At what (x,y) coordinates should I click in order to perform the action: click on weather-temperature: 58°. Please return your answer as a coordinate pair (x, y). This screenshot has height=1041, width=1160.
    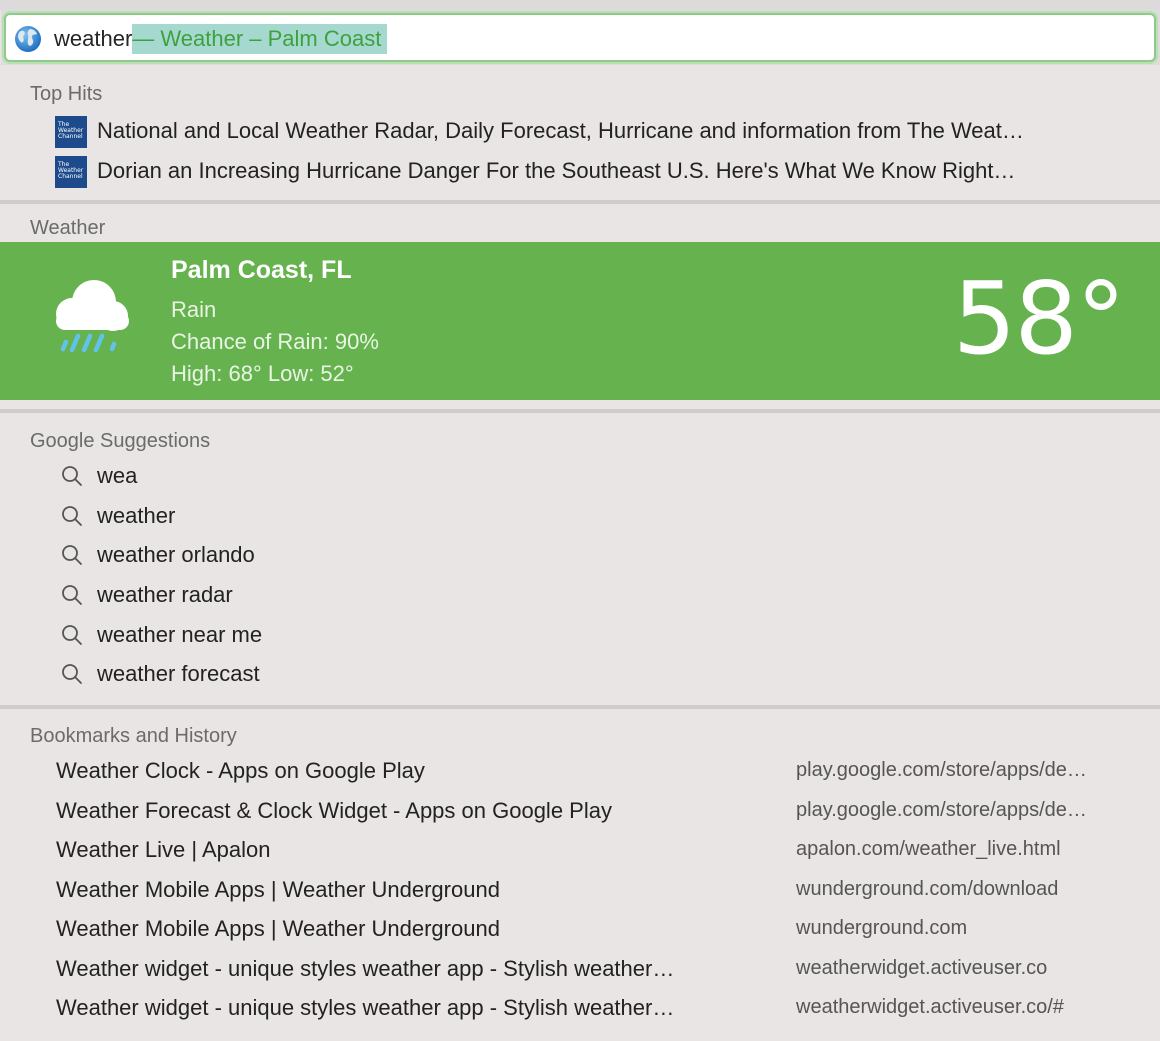
    Looking at the image, I should click on (1039, 318).